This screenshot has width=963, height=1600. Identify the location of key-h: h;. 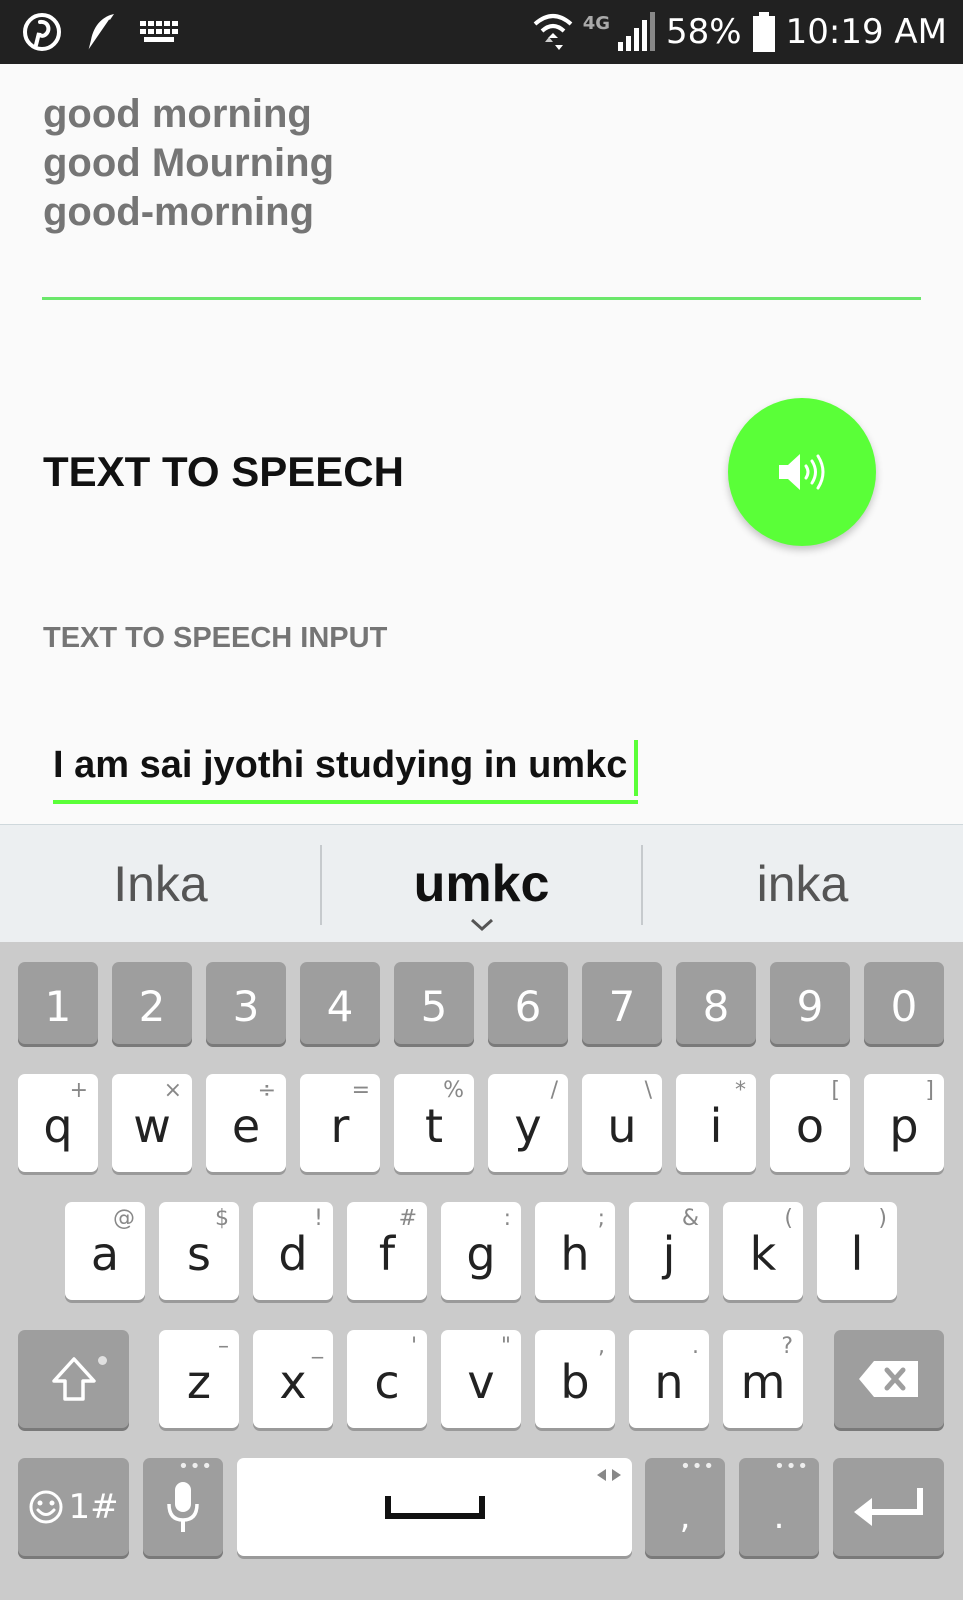
(575, 1251).